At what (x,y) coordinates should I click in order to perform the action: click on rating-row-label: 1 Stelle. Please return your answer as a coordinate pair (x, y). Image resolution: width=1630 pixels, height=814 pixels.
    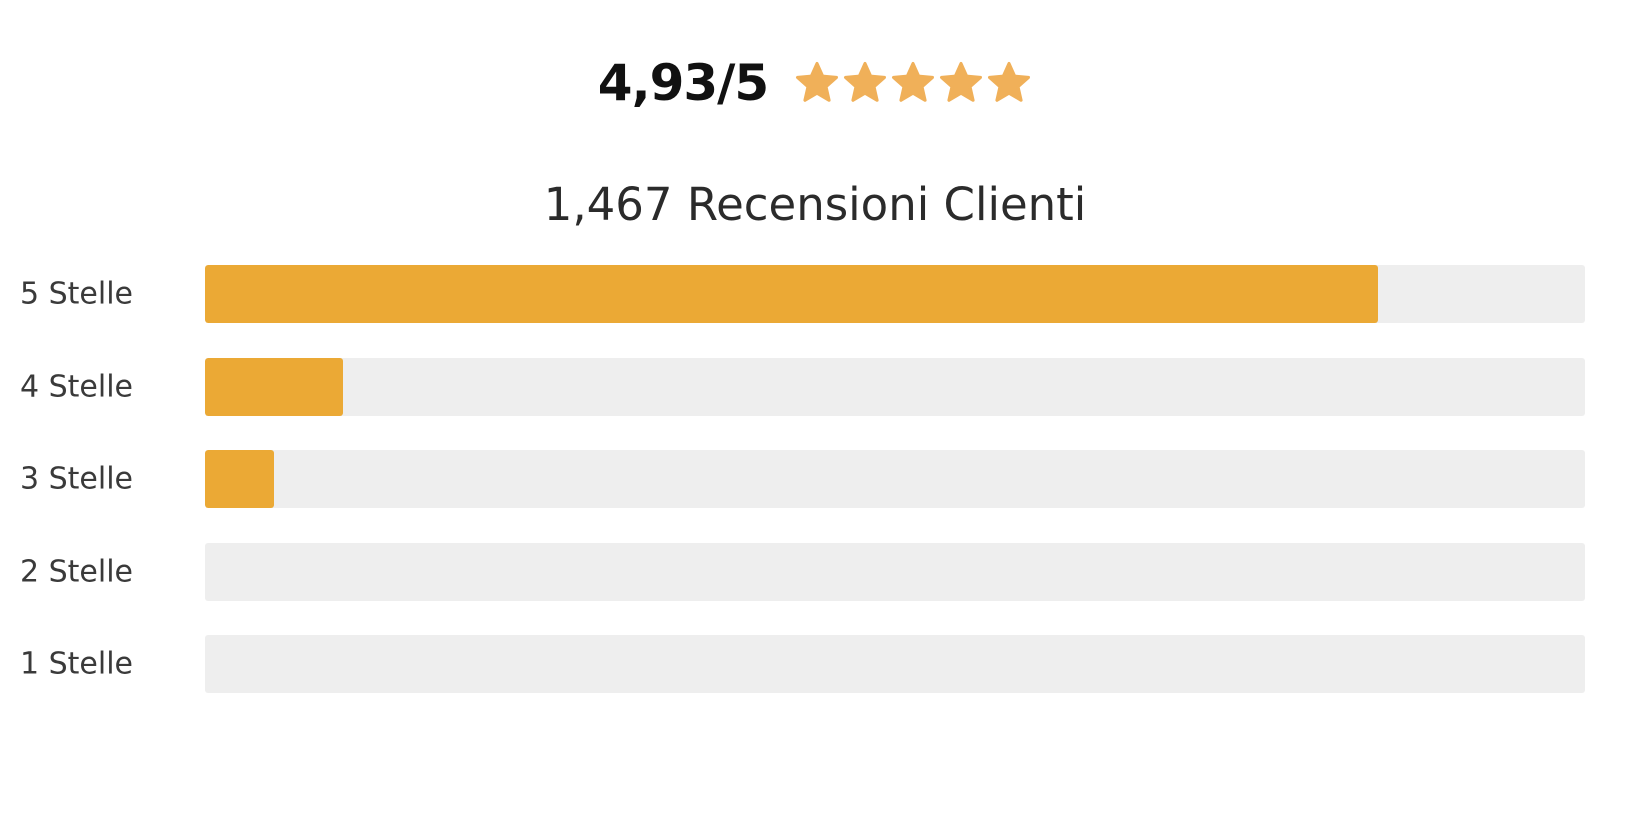
    Looking at the image, I should click on (77, 664).